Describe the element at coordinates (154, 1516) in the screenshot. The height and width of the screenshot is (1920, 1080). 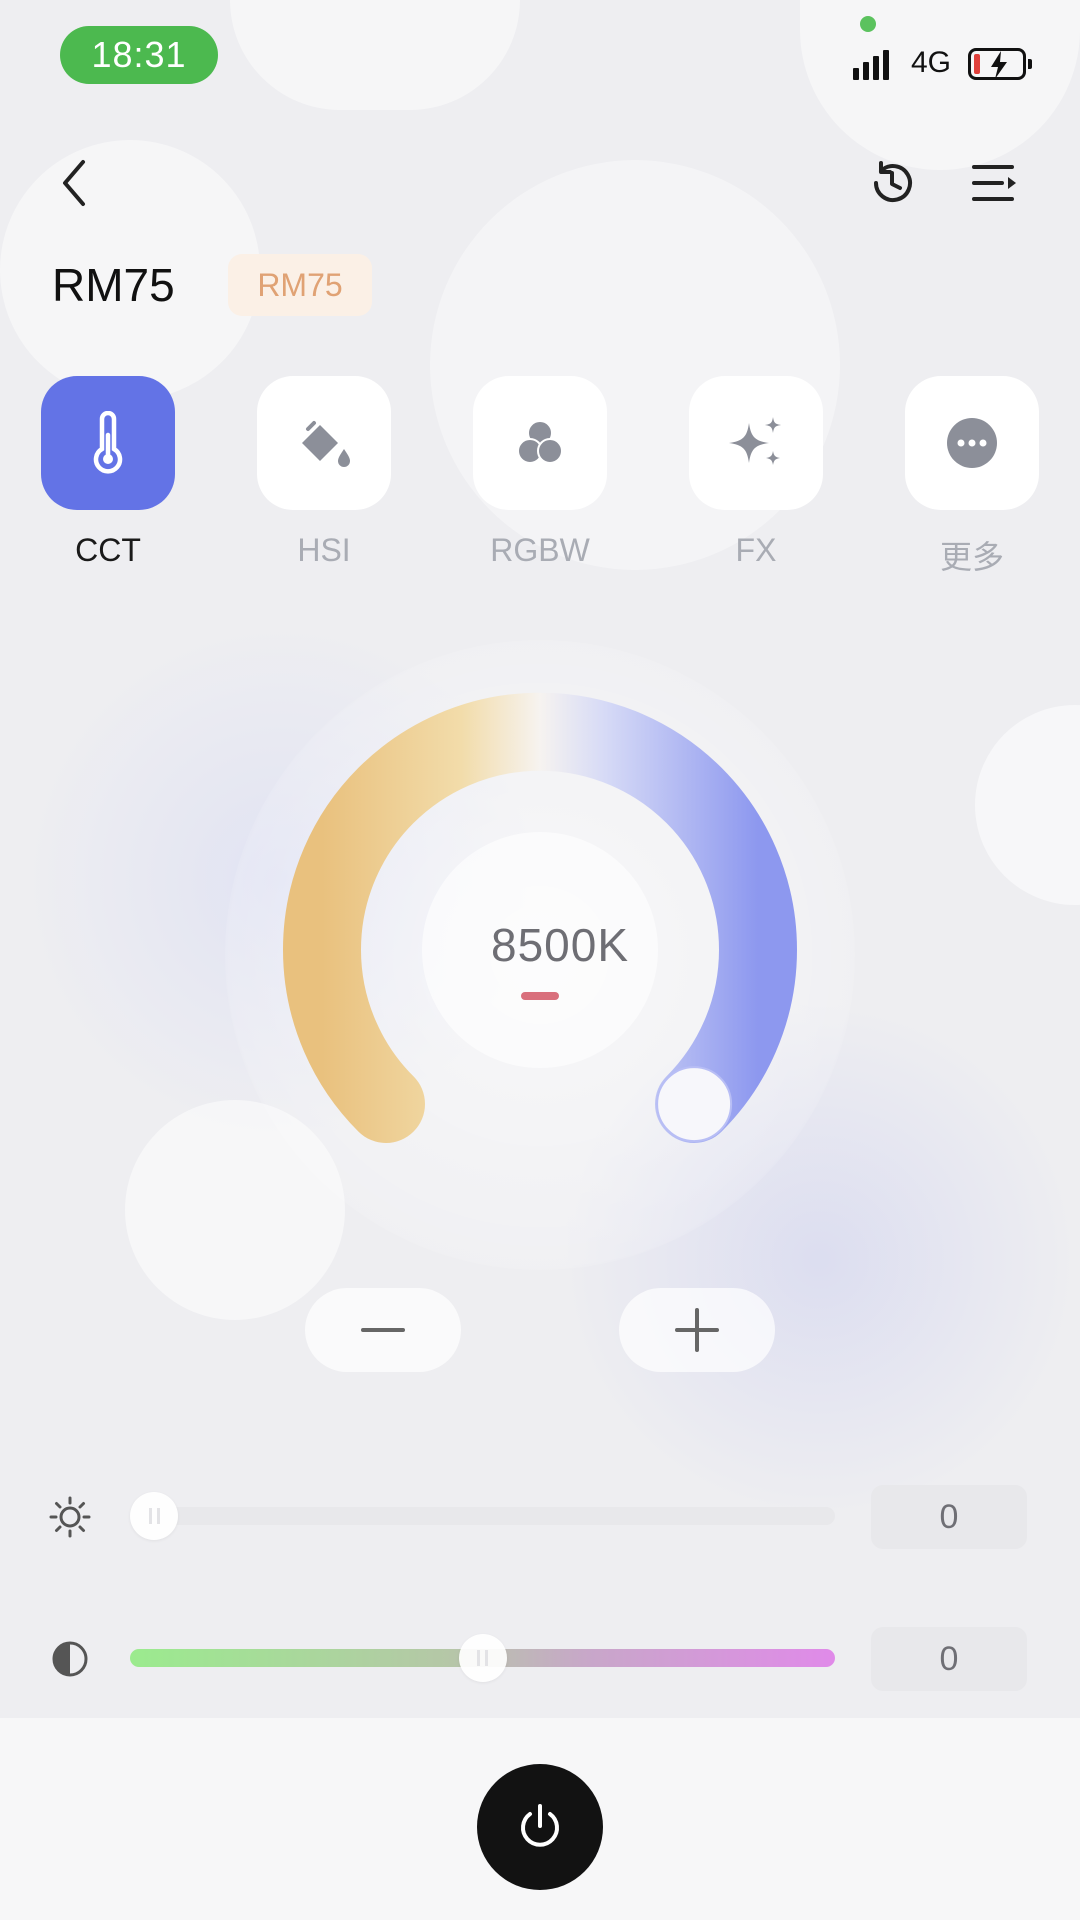
I see `brightness-slider-thumb` at that location.